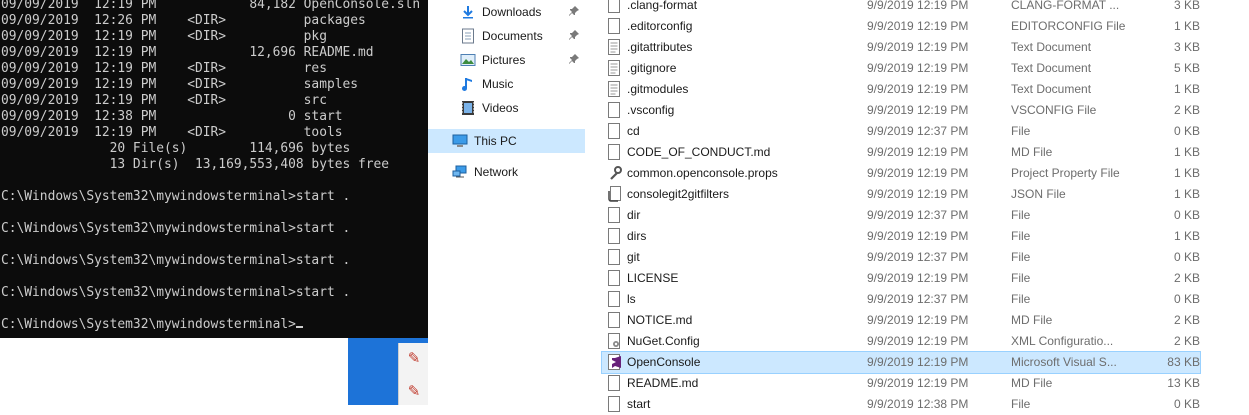 The width and height of the screenshot is (1249, 415). I want to click on file-name: dirs, so click(637, 236).